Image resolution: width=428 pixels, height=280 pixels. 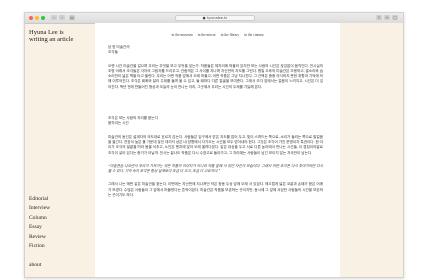 I want to click on nav-item-column: Column, so click(x=39, y=218).